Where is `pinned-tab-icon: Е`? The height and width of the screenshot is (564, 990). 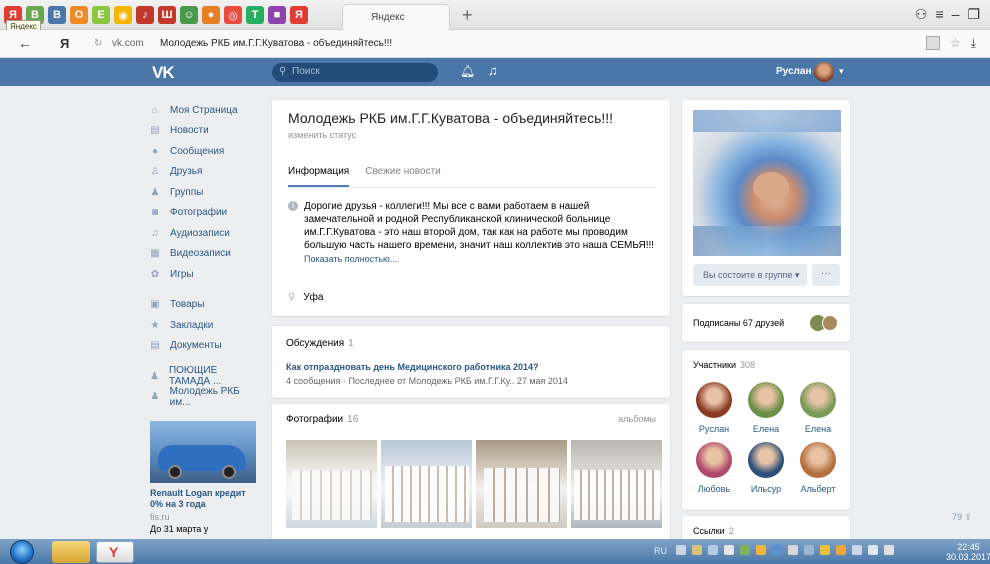 pinned-tab-icon: Е is located at coordinates (101, 15).